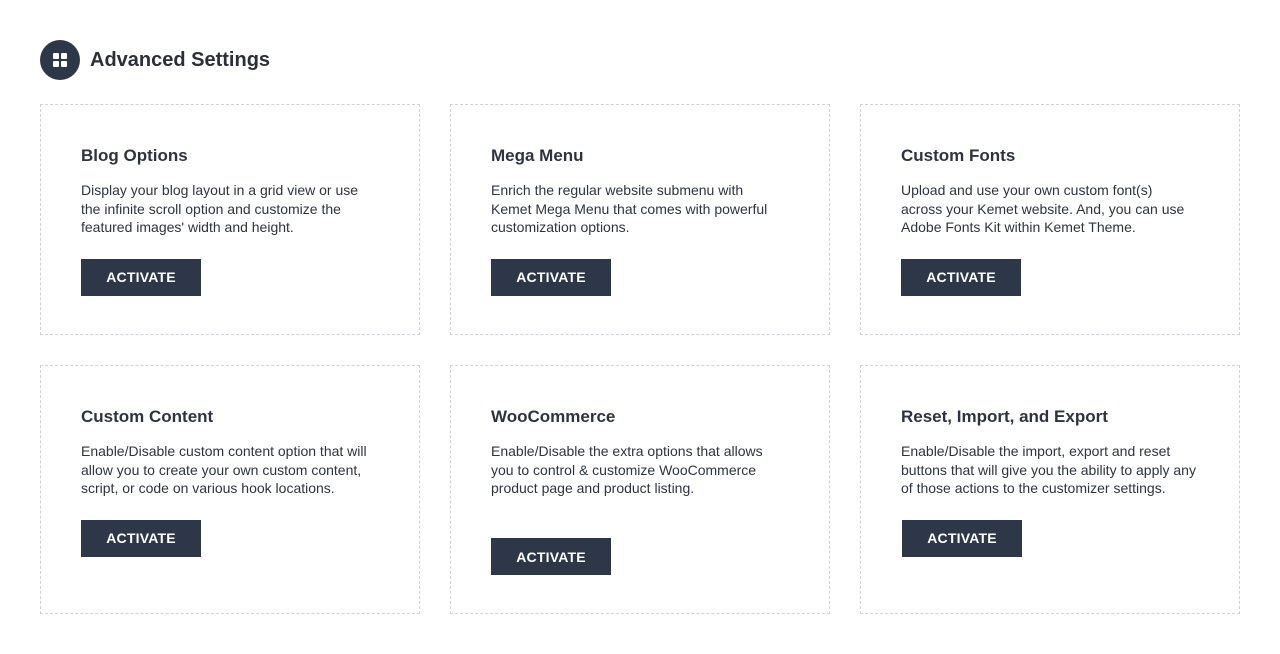 The width and height of the screenshot is (1280, 654). Describe the element at coordinates (962, 538) in the screenshot. I see `activate-reset-import-export-button: ACTIVATE` at that location.